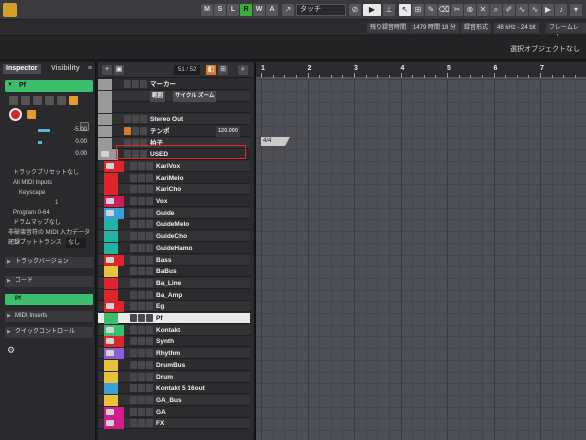 Image resolution: width=586 pixels, height=440 pixels. Describe the element at coordinates (356, 68) in the screenshot. I see `ruler-bar-number: 3` at that location.